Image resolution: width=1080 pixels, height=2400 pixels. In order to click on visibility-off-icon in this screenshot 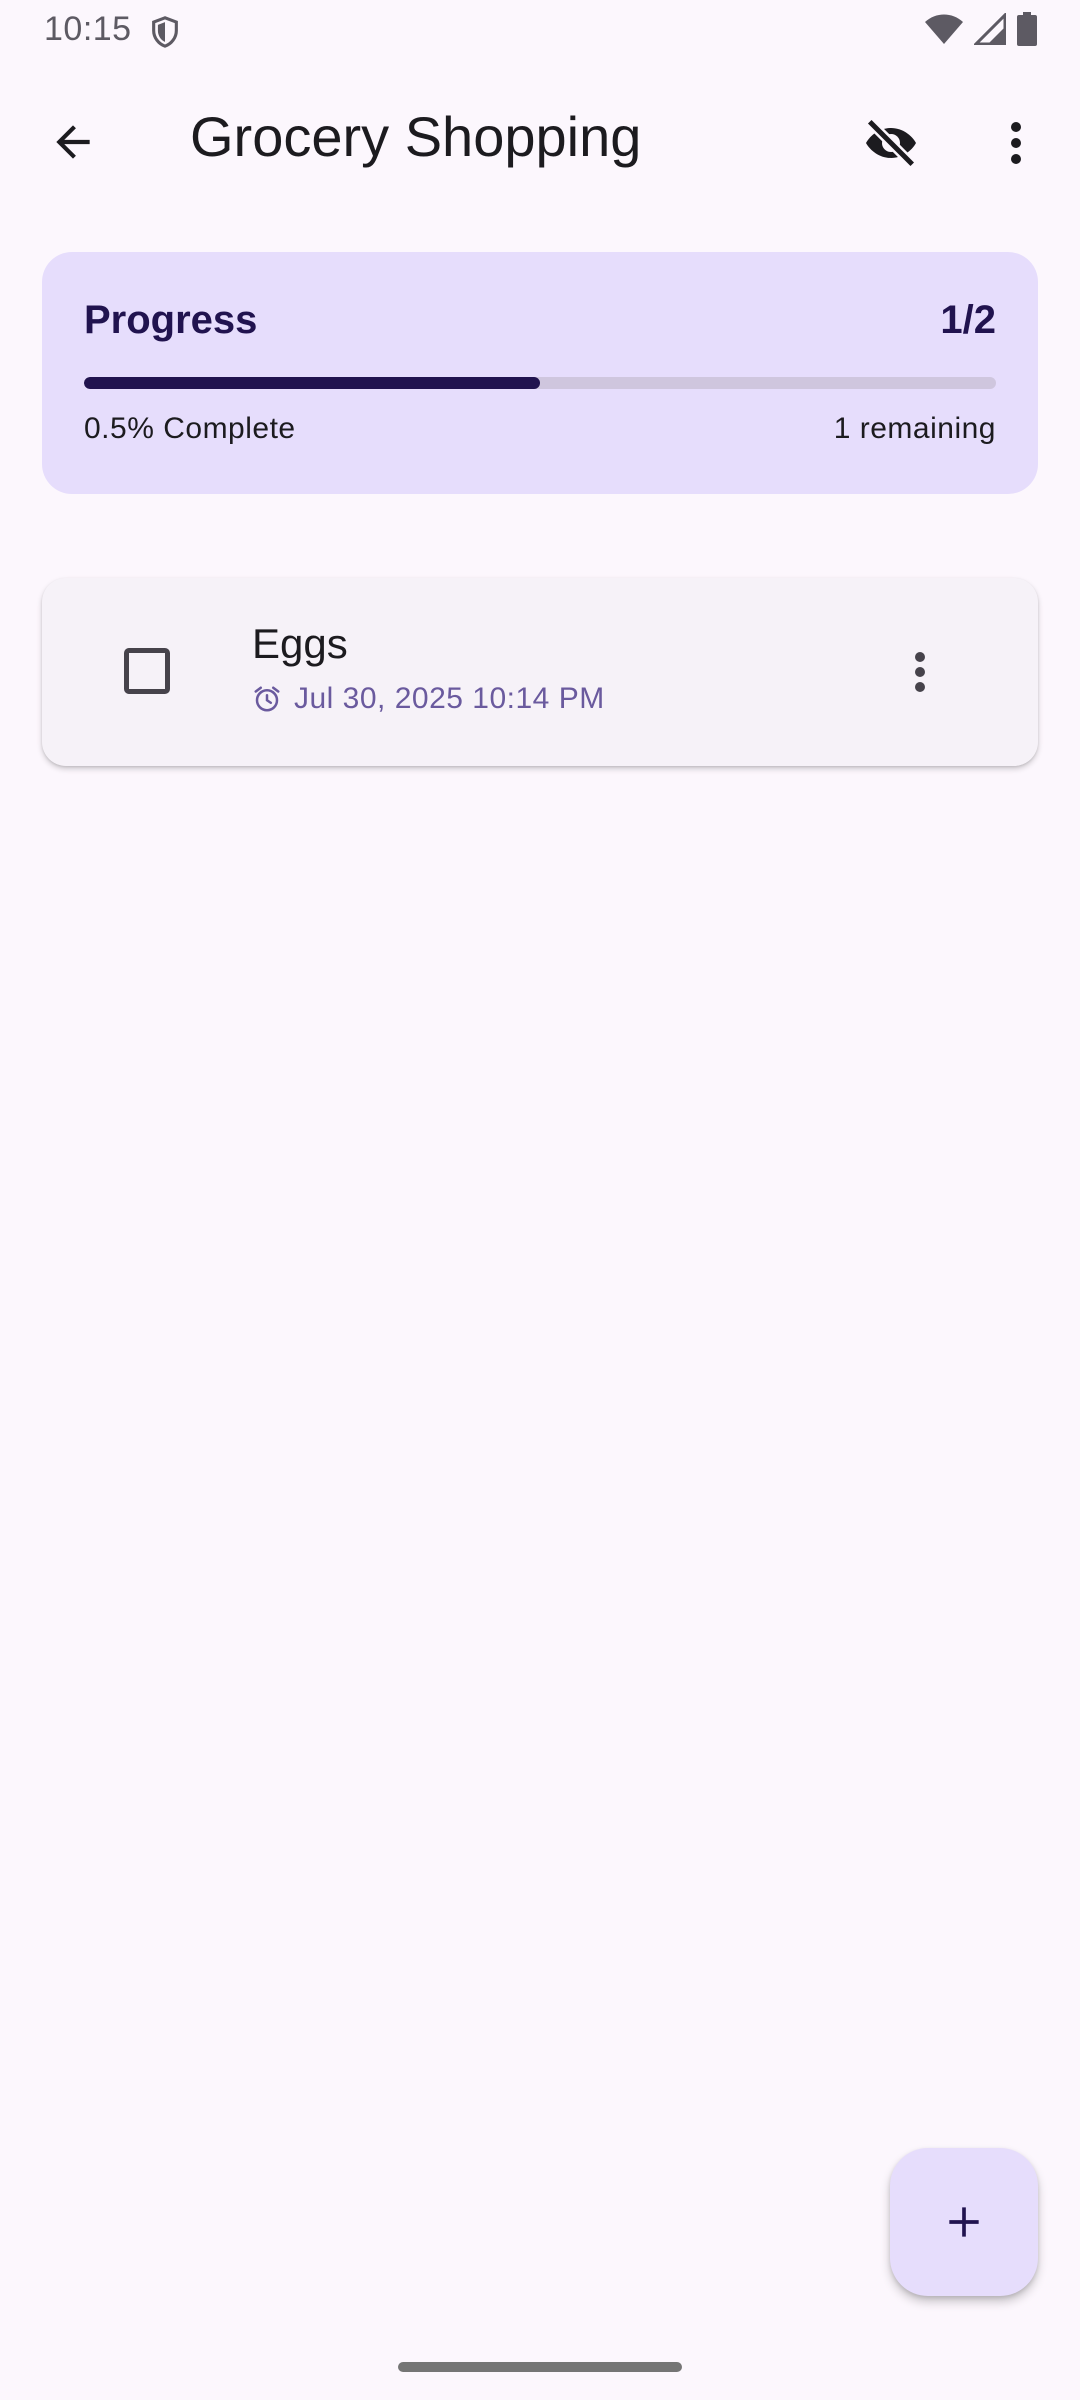, I will do `click(891, 143)`.